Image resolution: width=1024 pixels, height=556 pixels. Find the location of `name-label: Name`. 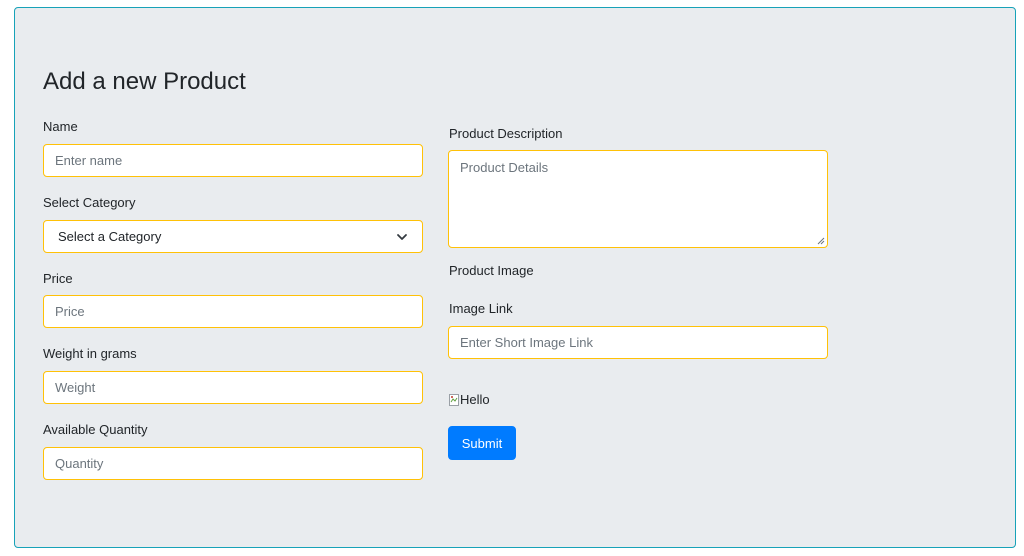

name-label: Name is located at coordinates (60, 126).